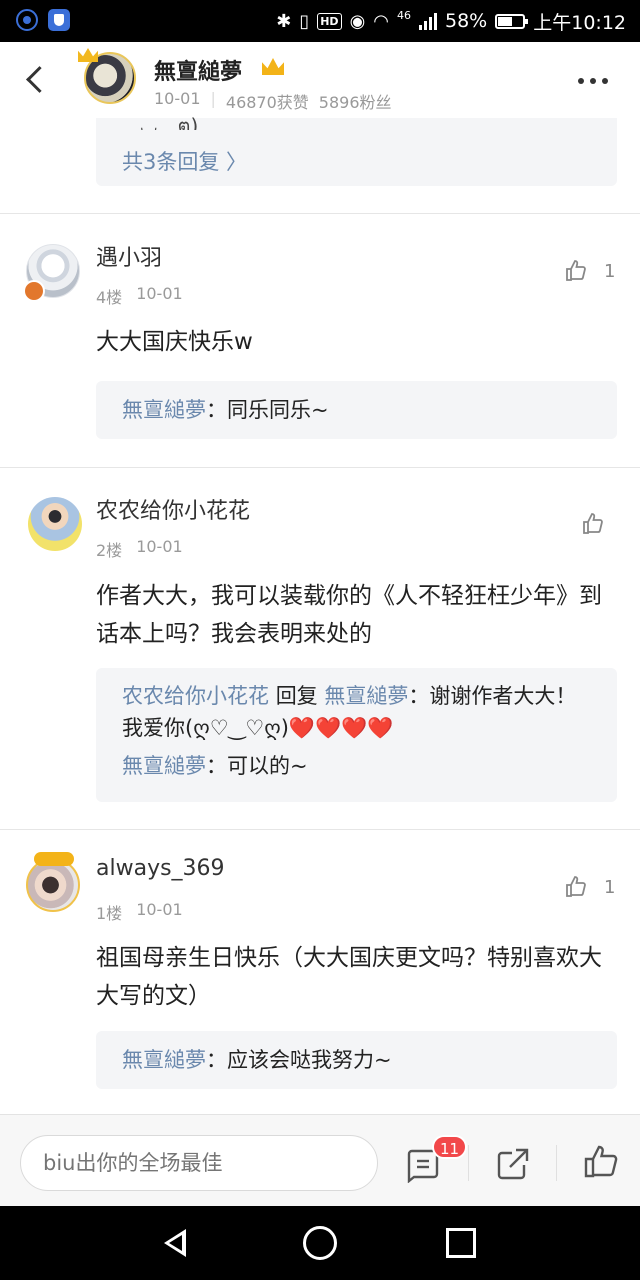  I want to click on status-indicators: ✱ ▯ HD ◉ ◠ 46 58% 上午10:12, so click(451, 21).